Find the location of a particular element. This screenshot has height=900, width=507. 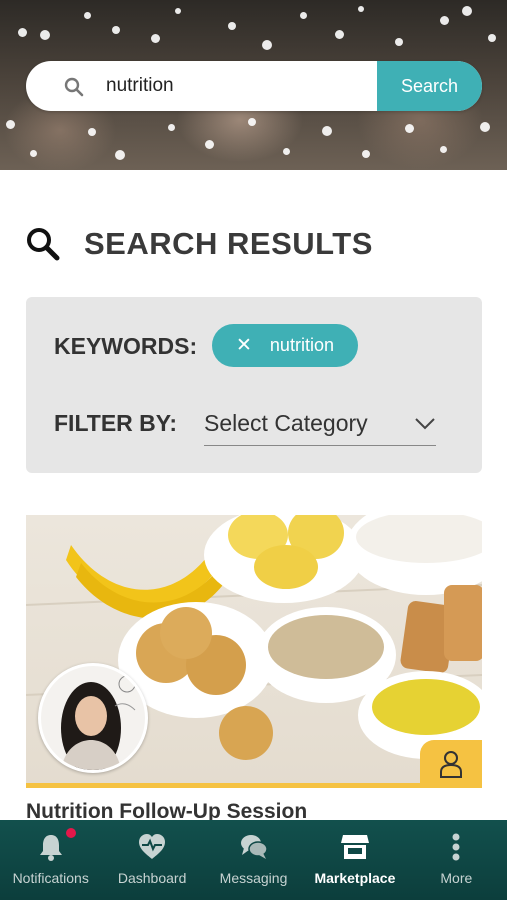

nav-item-messaging: Messaging is located at coordinates (253, 860).